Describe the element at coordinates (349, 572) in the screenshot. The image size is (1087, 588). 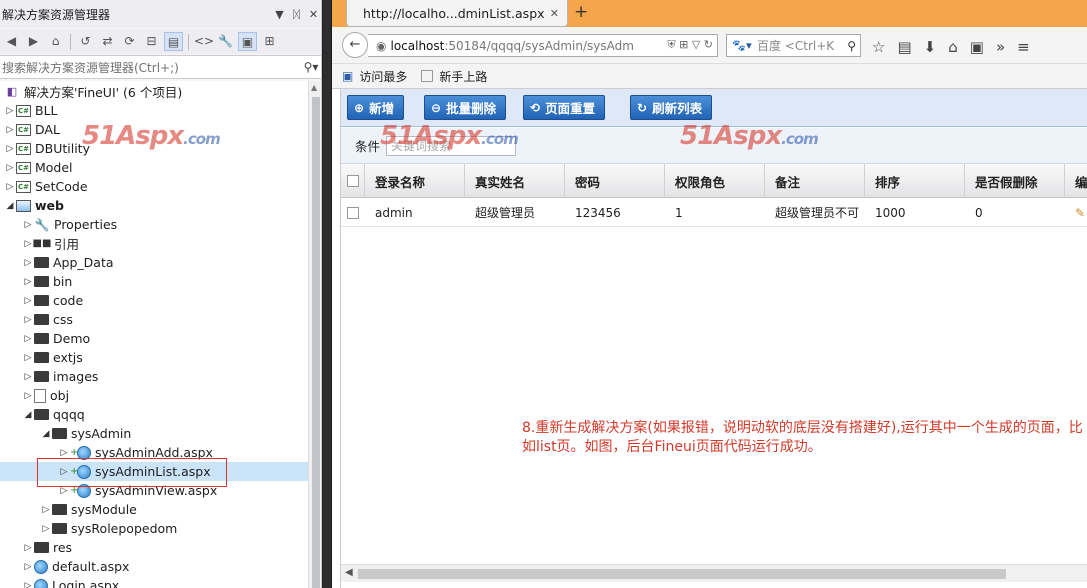
I see `scroll-left-icon: ◀` at that location.